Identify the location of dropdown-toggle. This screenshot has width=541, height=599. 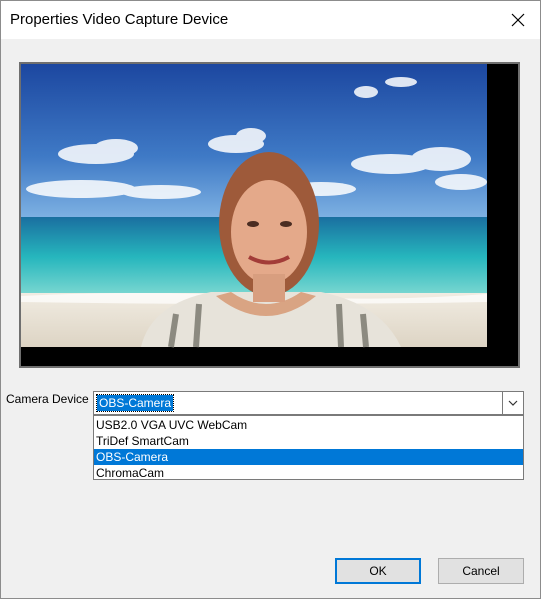
(512, 403).